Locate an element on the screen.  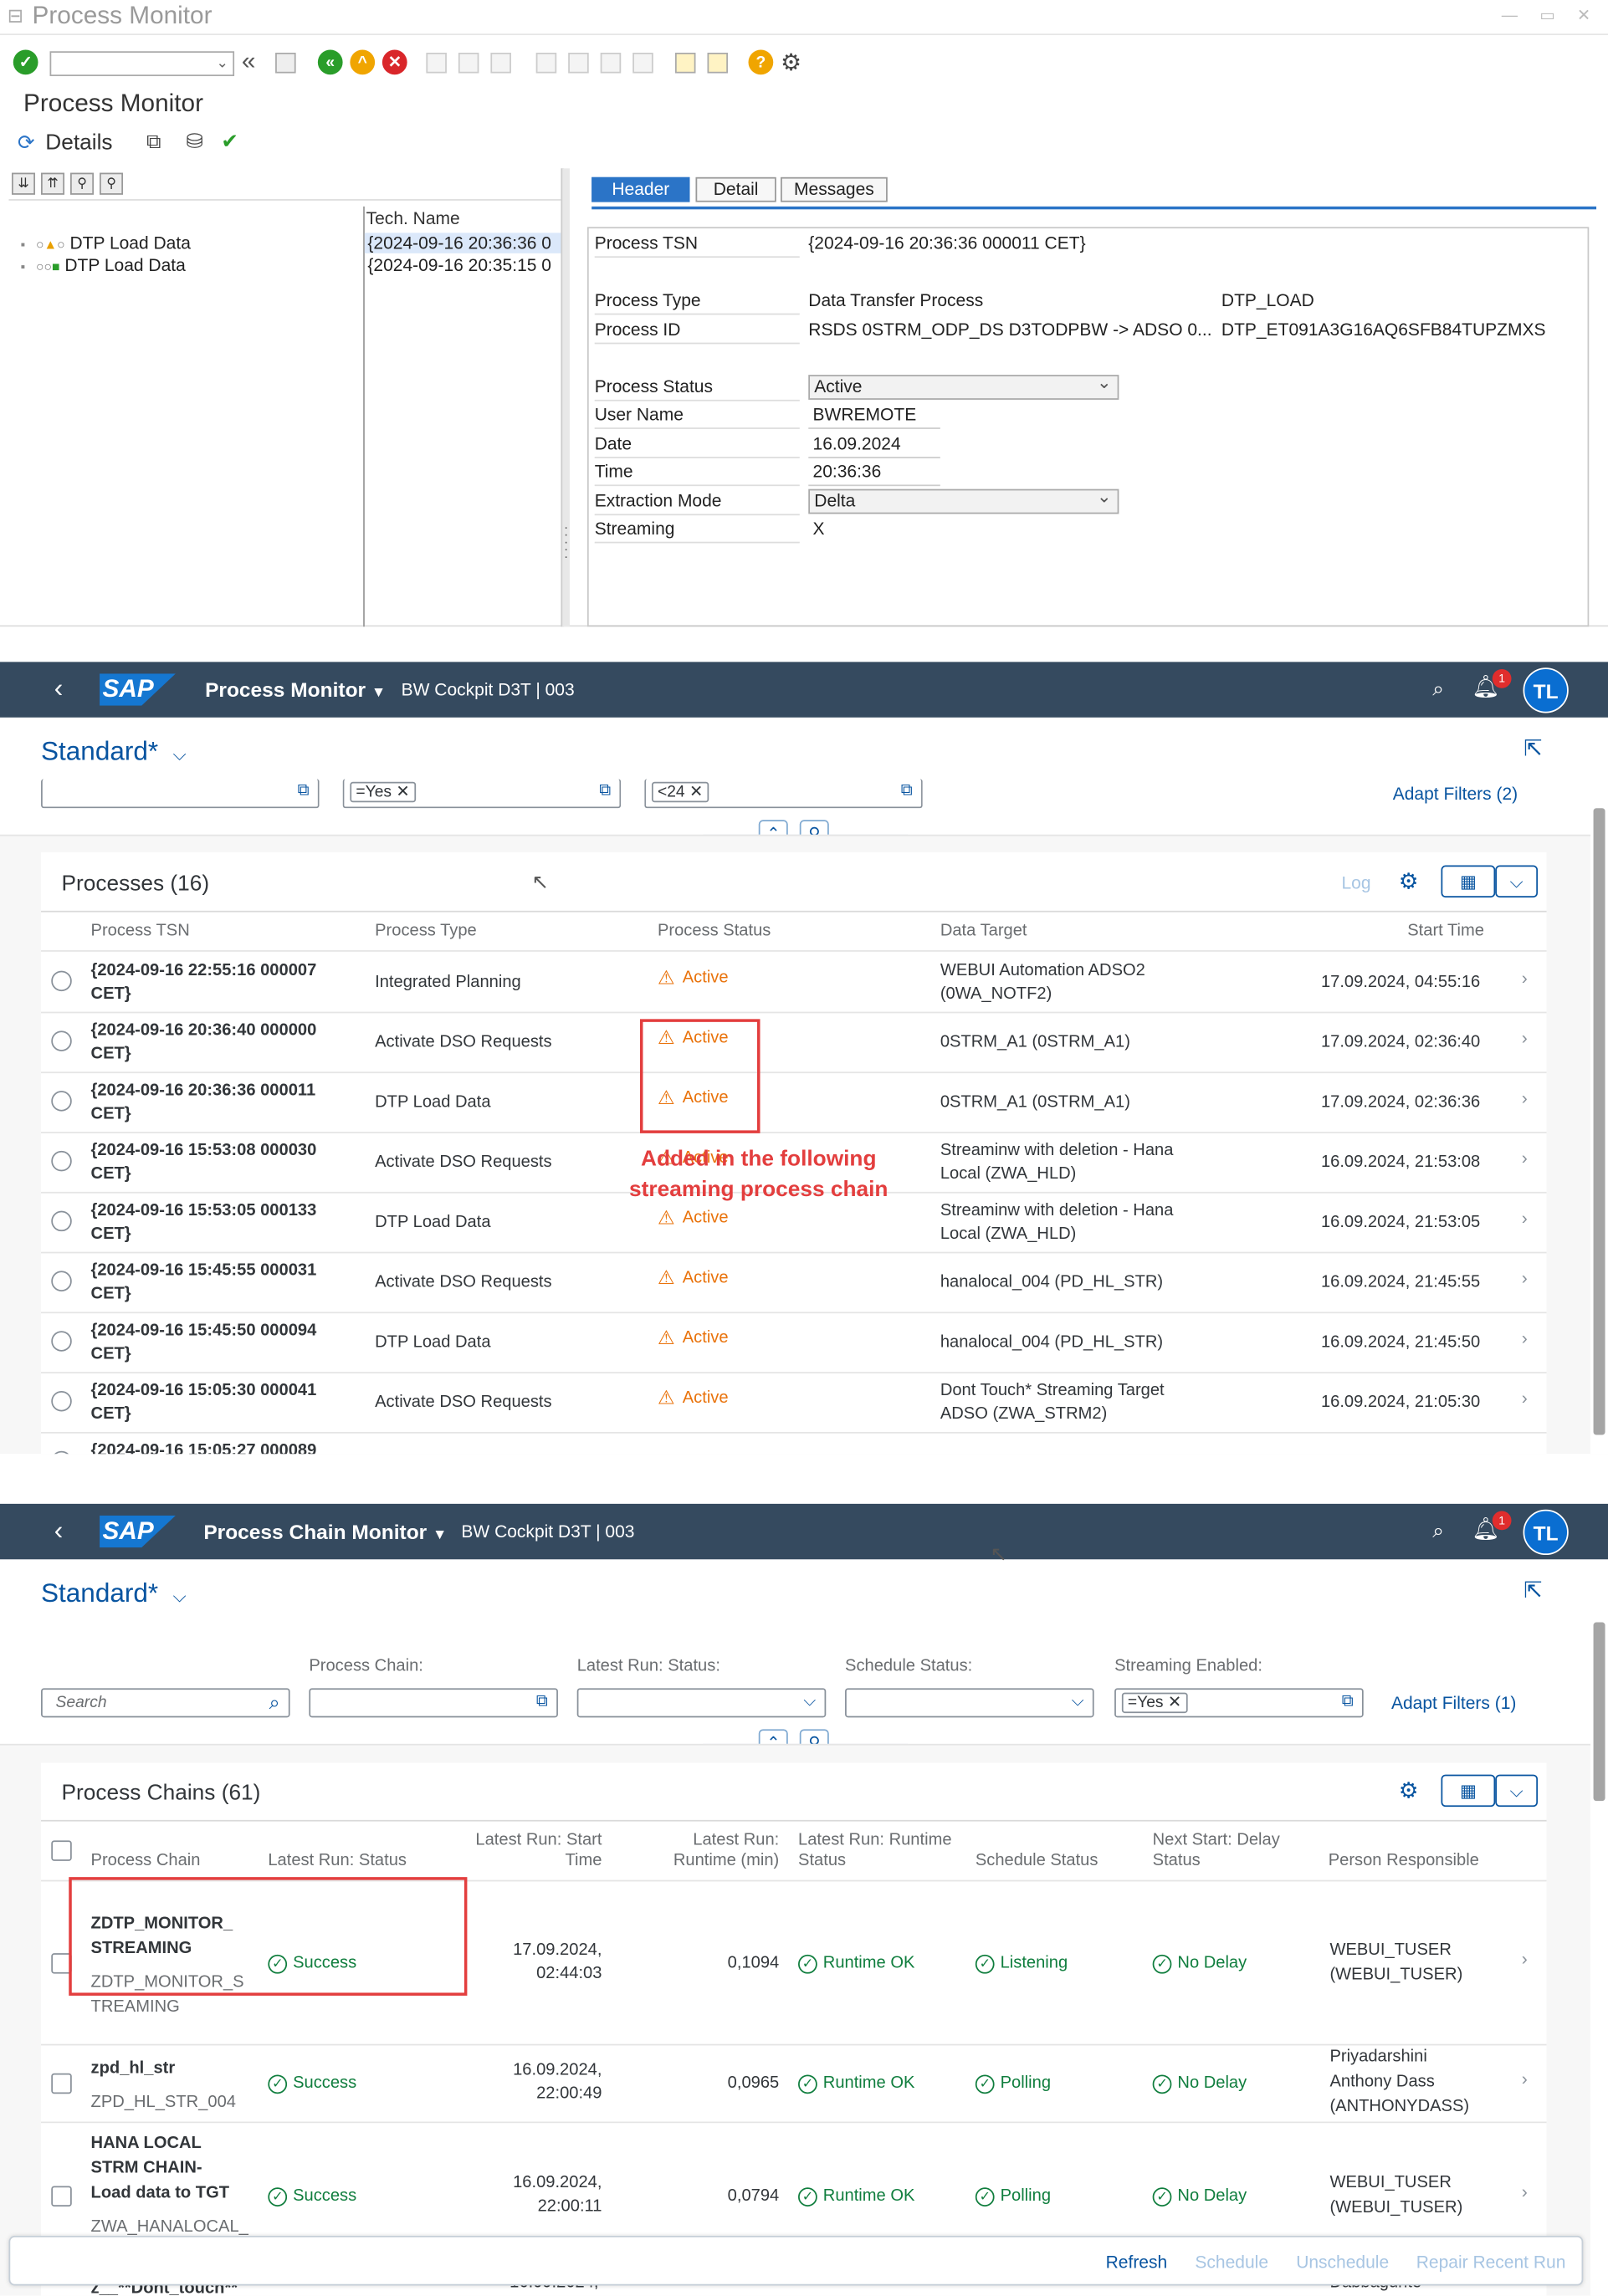
check-icon: ✔ is located at coordinates (229, 142).